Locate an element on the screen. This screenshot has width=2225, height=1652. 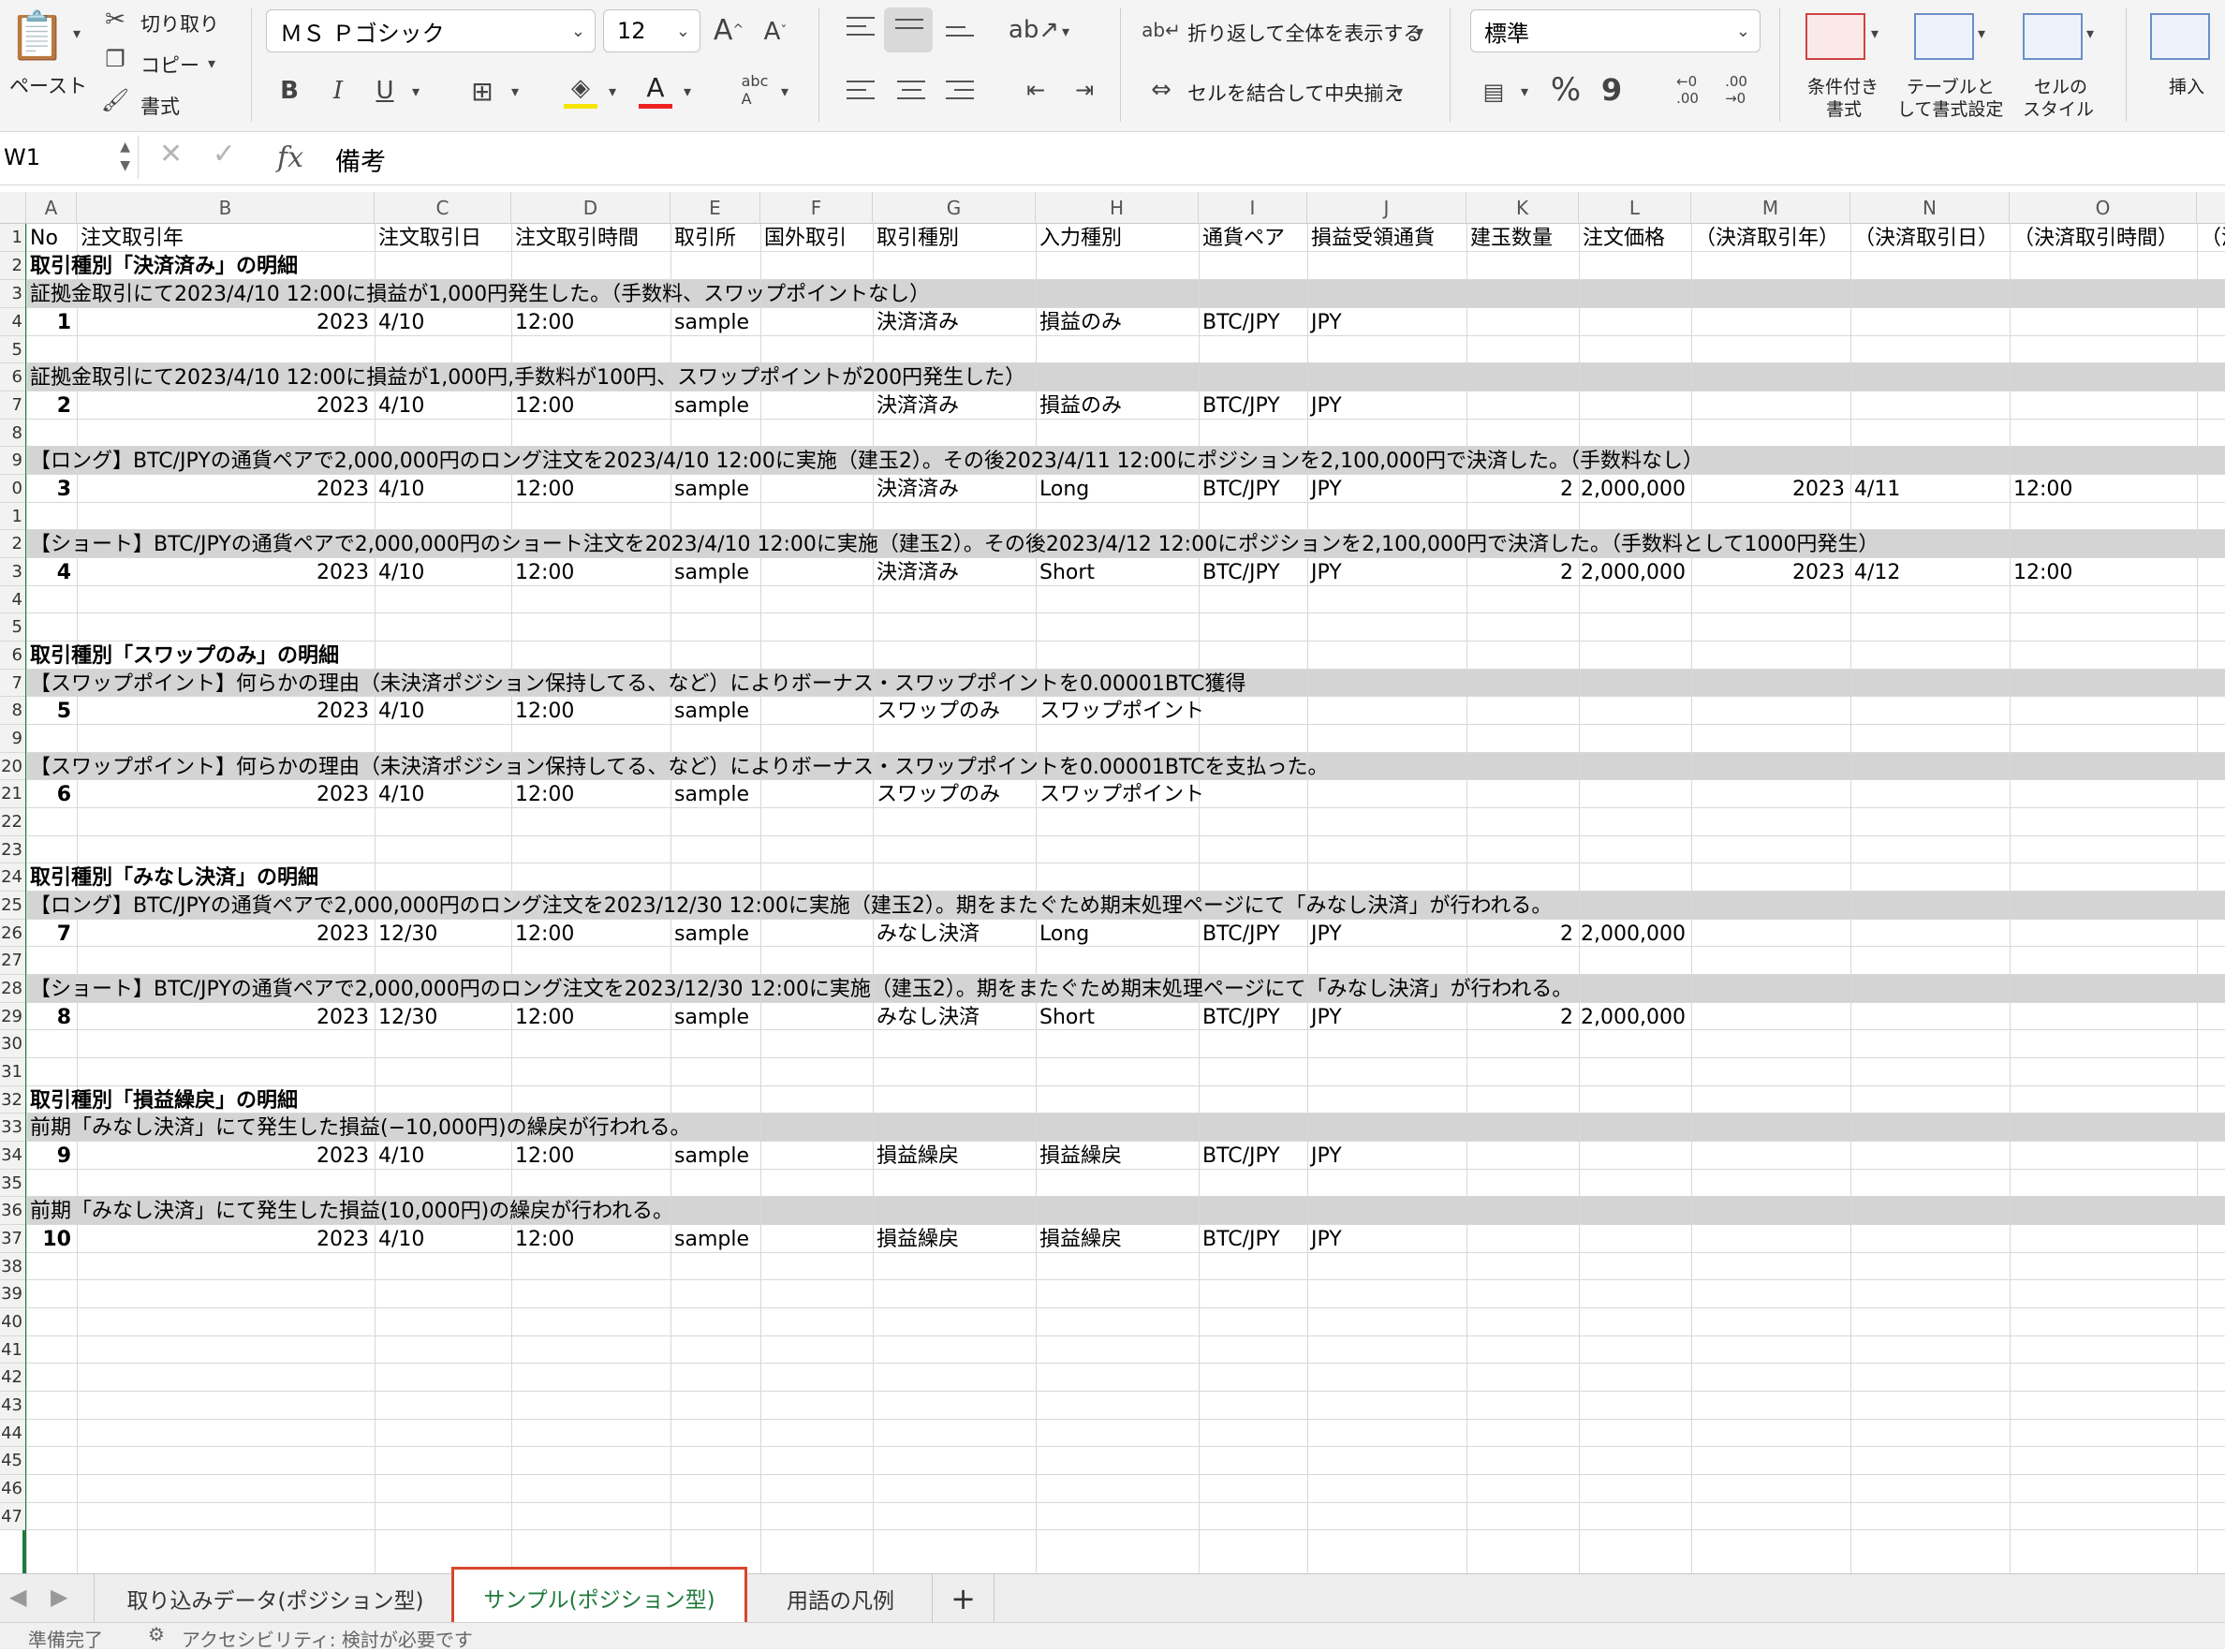
table-format-dropdown-icon: ▾ is located at coordinates (1981, 33).